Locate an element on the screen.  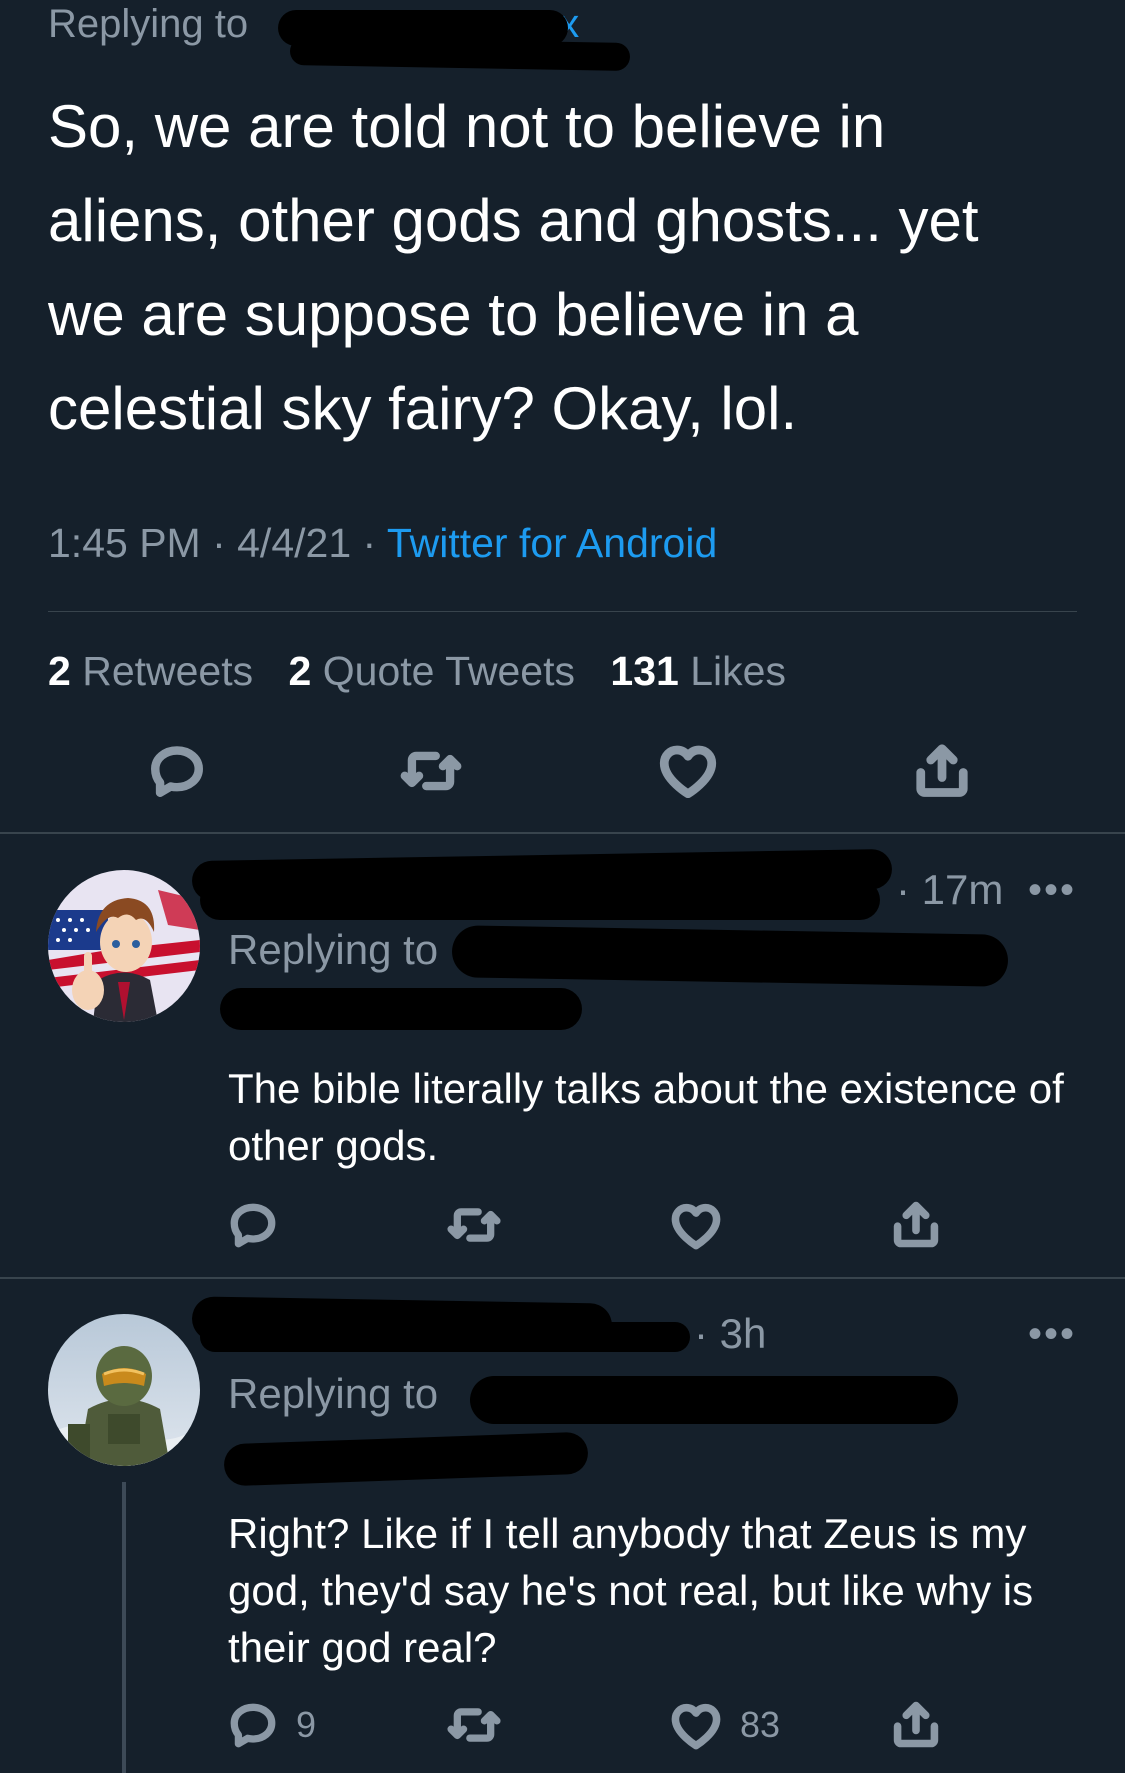
likes-stat: 131 Likes is located at coordinates (698, 671).